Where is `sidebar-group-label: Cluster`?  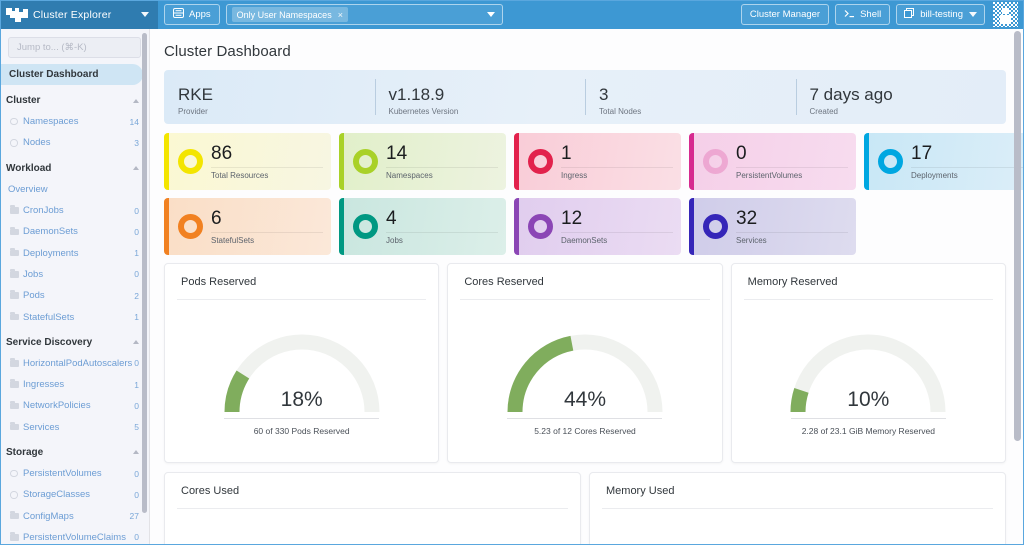
sidebar-group-label: Cluster is located at coordinates (23, 100).